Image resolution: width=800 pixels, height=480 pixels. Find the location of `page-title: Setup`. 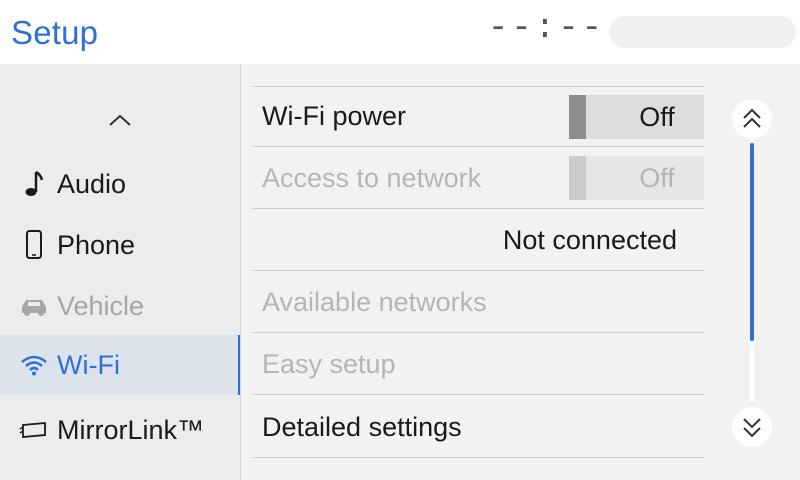

page-title: Setup is located at coordinates (55, 32).